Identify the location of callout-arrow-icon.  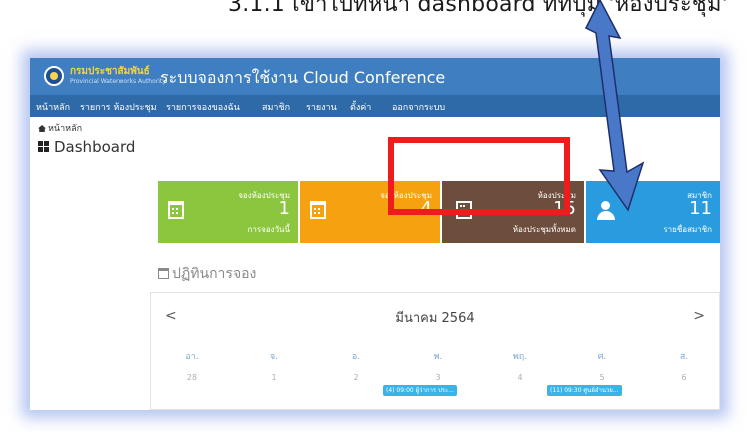
(614, 106).